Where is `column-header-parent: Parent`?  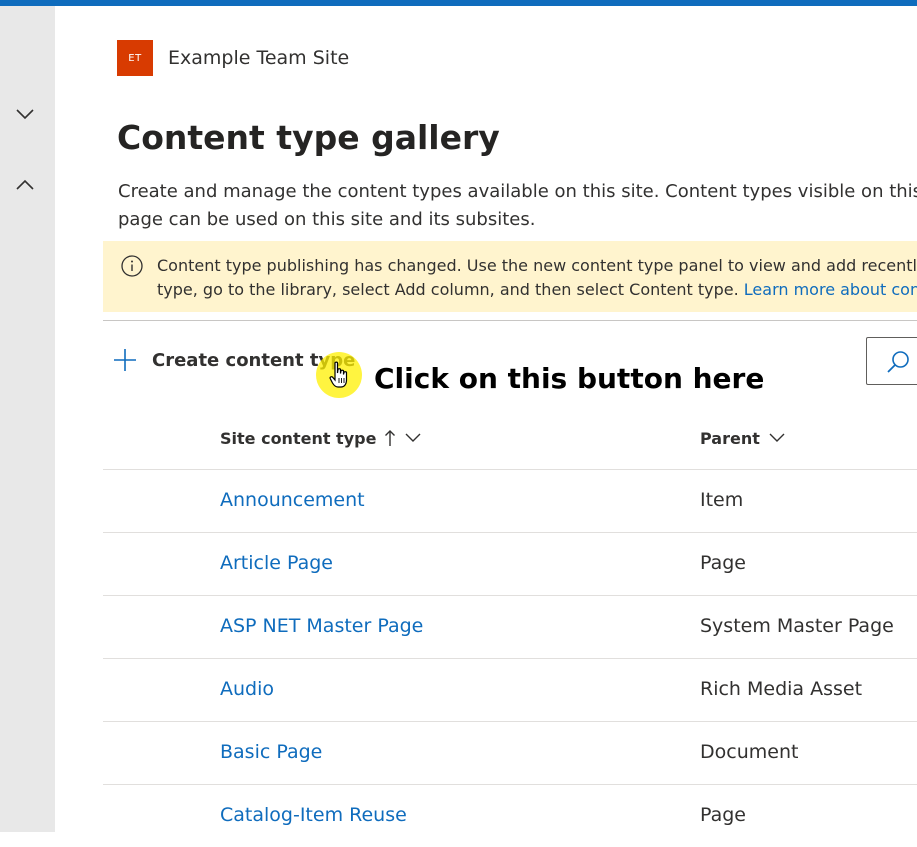 column-header-parent: Parent is located at coordinates (743, 438).